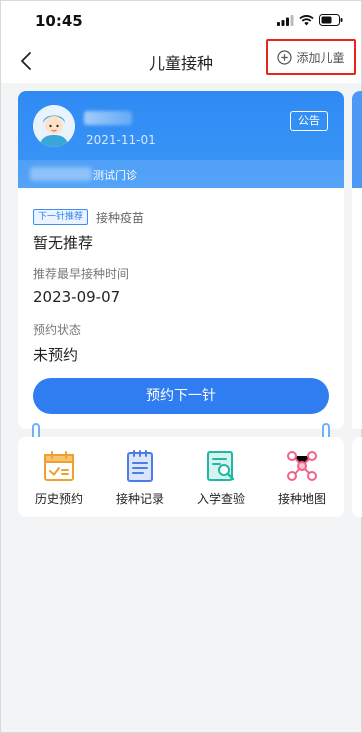  Describe the element at coordinates (58, 499) in the screenshot. I see `shortcut-label: 历史预约` at that location.